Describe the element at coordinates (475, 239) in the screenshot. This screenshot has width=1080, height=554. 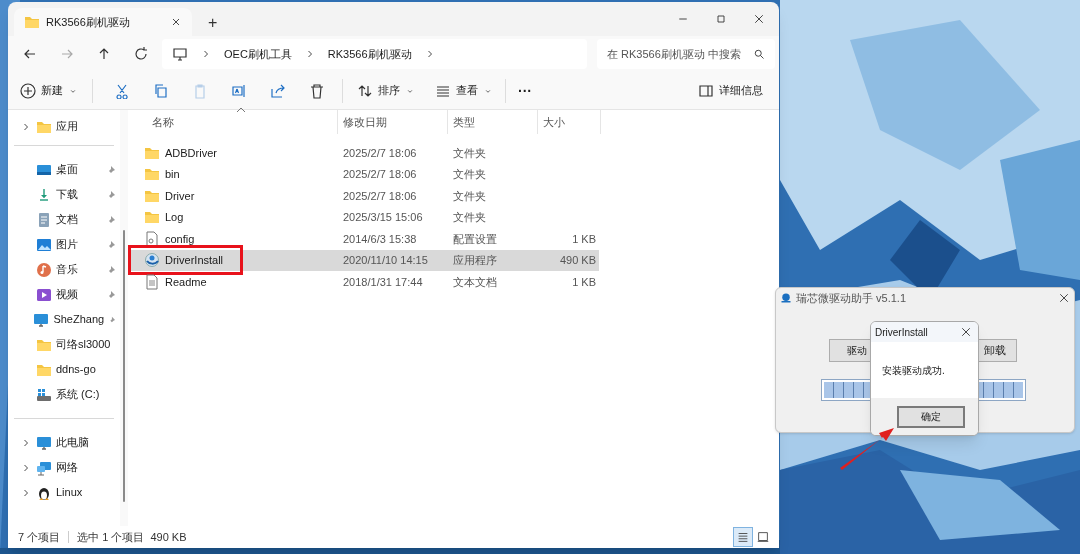
I see `file-type: 配置设置` at that location.